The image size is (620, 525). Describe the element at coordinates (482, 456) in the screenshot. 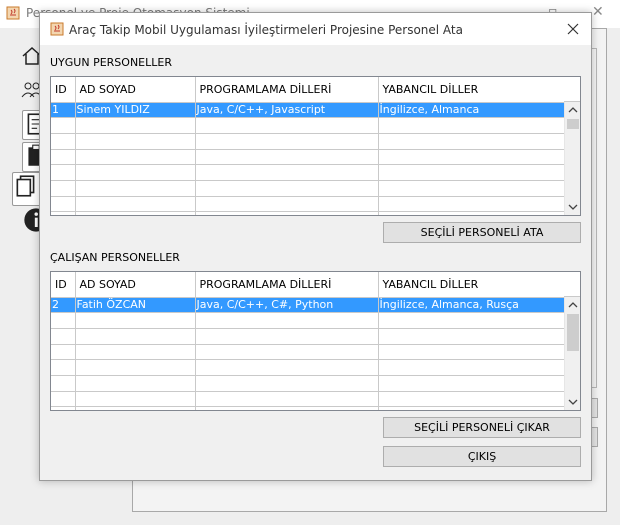

I see `exit-button: ÇIKIŞ` at that location.